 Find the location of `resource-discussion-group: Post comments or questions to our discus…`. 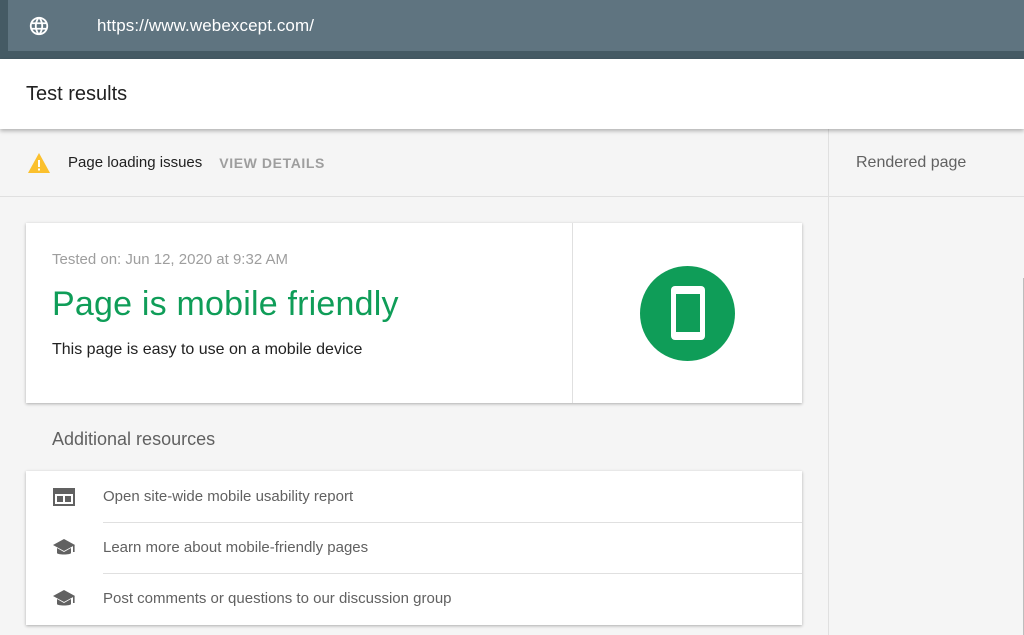

resource-discussion-group: Post comments or questions to our discus… is located at coordinates (414, 598).